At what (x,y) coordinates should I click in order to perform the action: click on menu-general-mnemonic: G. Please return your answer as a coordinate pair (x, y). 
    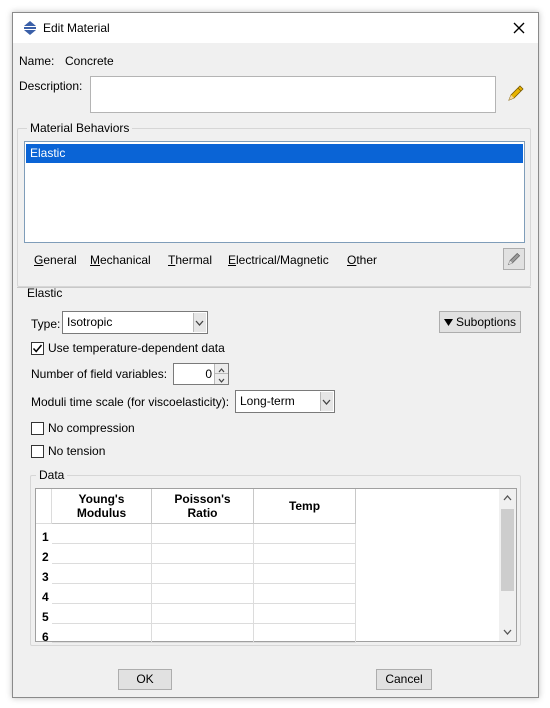
    Looking at the image, I should click on (39, 260).